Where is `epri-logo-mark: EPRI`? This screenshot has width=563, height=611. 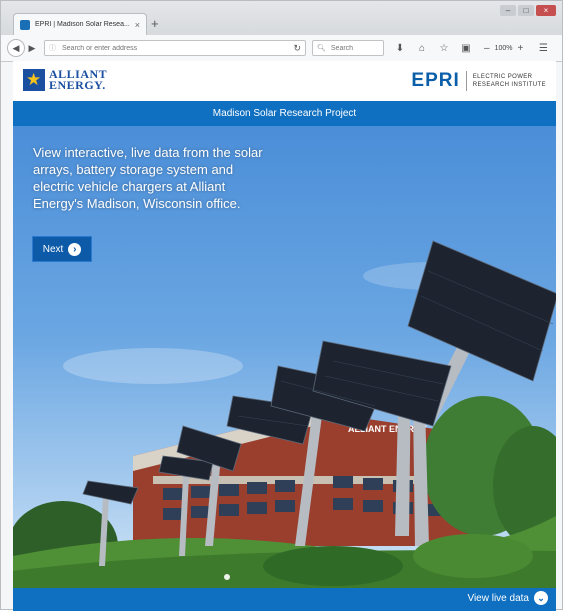 epri-logo-mark: EPRI is located at coordinates (435, 80).